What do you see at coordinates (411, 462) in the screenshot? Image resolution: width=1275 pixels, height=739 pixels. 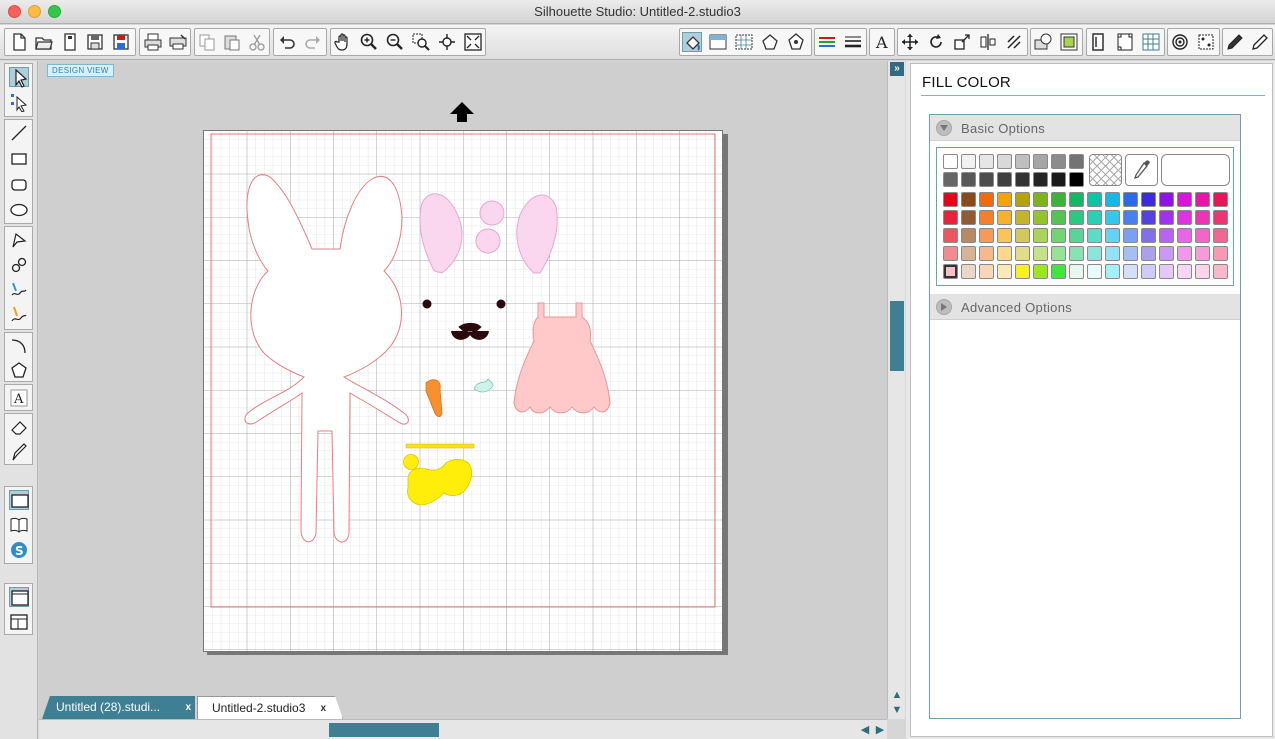 I see `yellow-circle-shape` at bounding box center [411, 462].